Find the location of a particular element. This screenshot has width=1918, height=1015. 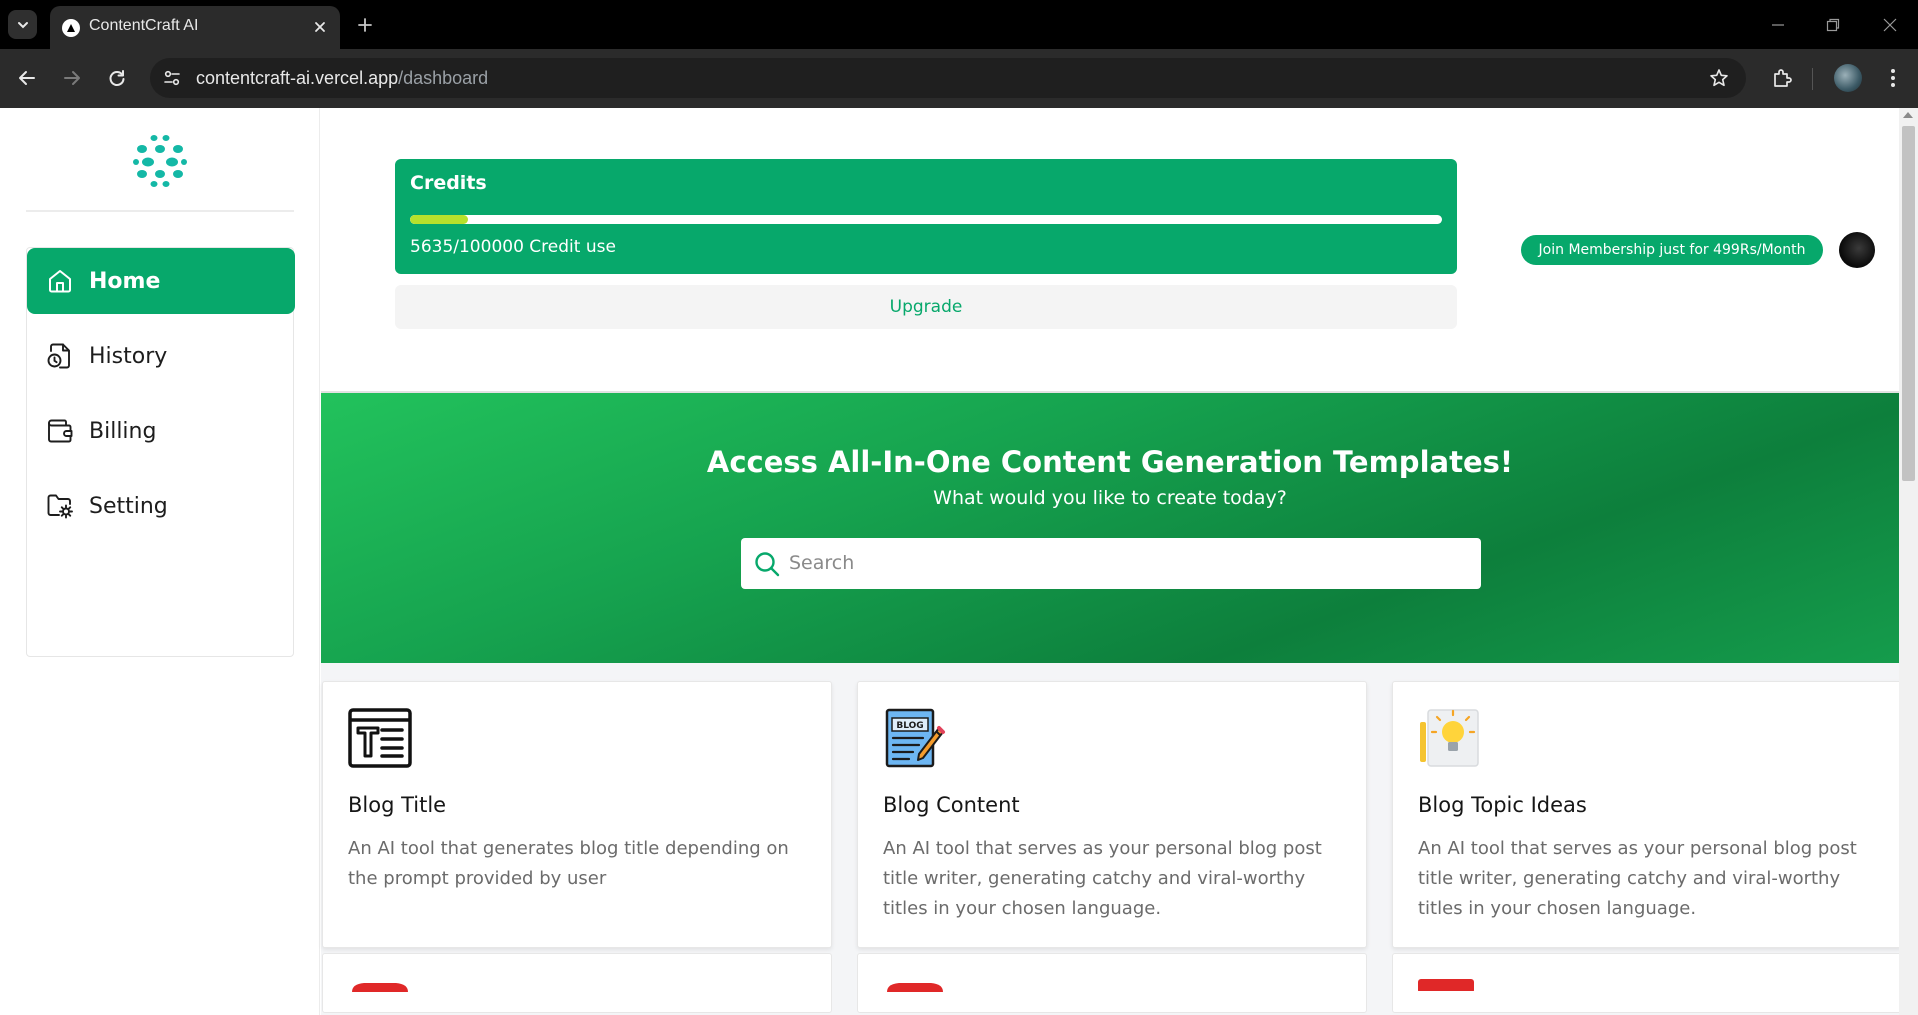

blog-icon: BLOG is located at coordinates (915, 738).